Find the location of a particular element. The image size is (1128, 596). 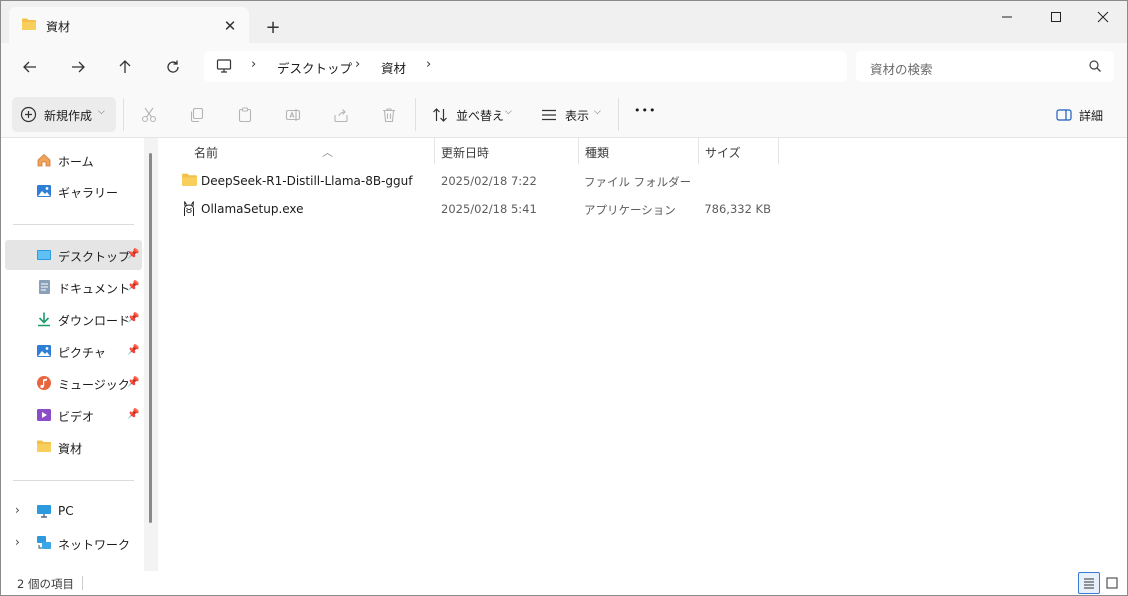

minimize-icon is located at coordinates (1007, 17).